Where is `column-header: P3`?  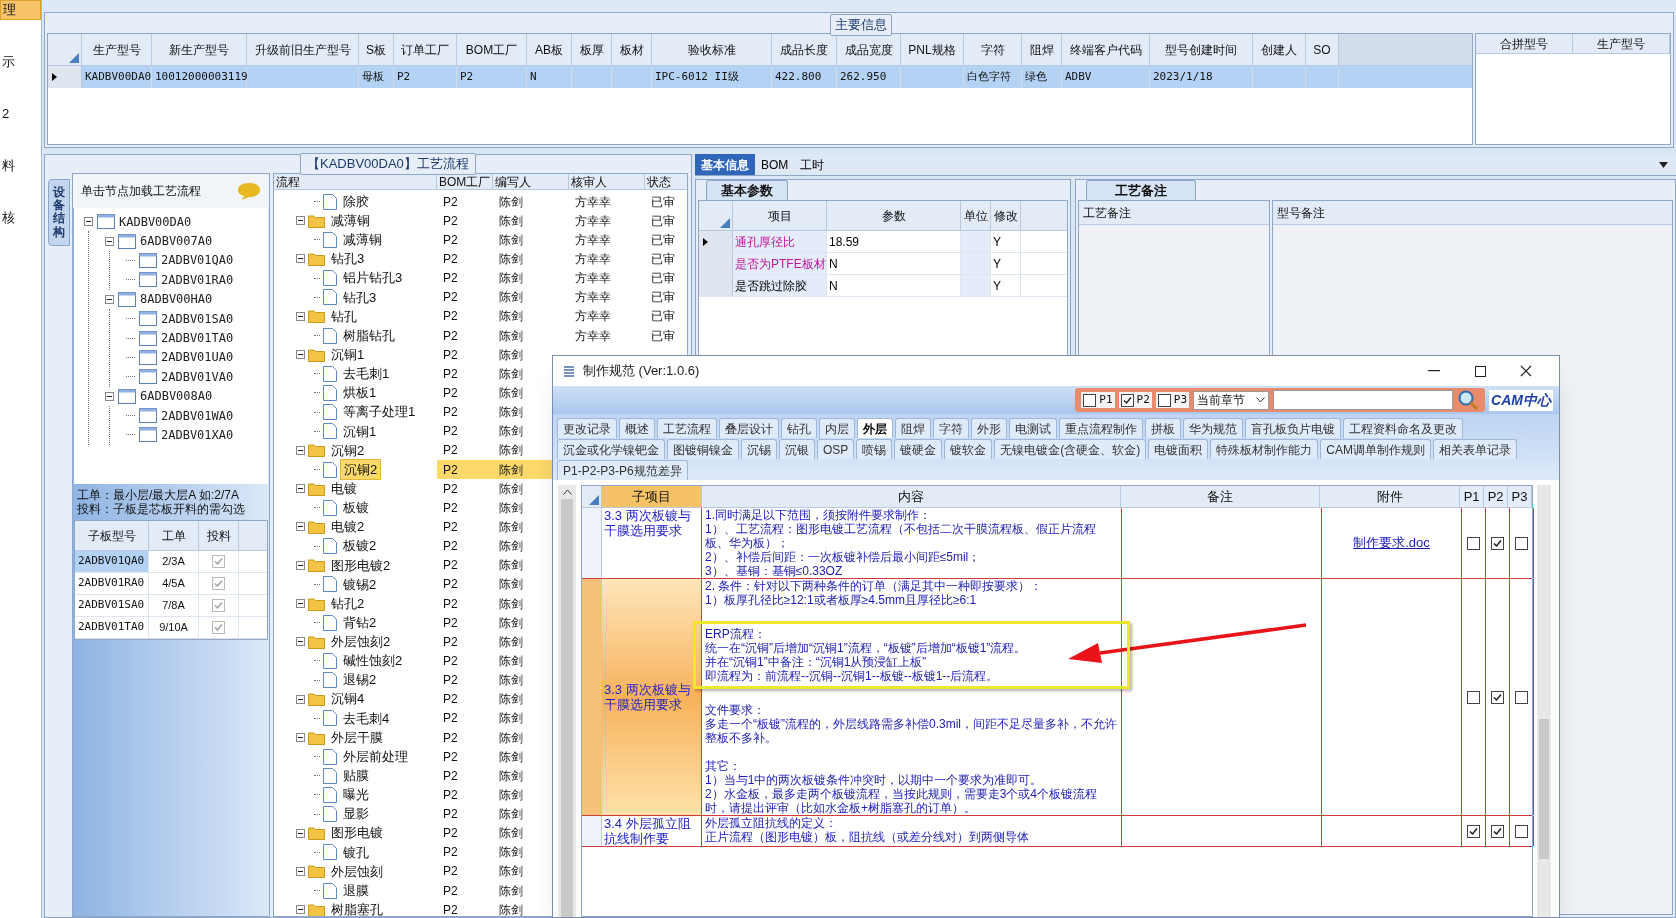 column-header: P3 is located at coordinates (1520, 496).